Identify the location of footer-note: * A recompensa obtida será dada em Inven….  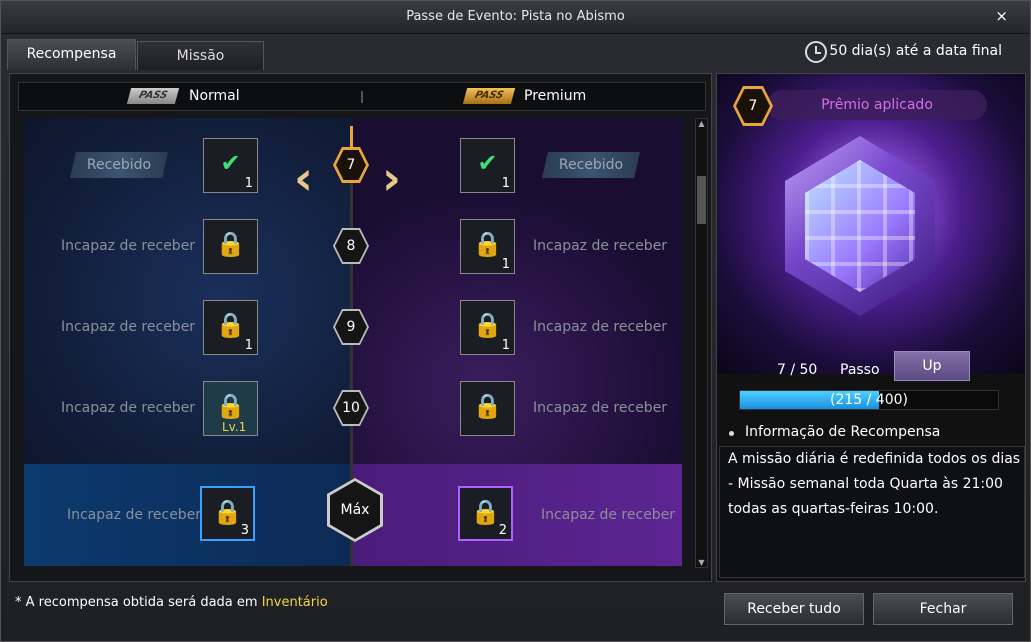
(171, 602).